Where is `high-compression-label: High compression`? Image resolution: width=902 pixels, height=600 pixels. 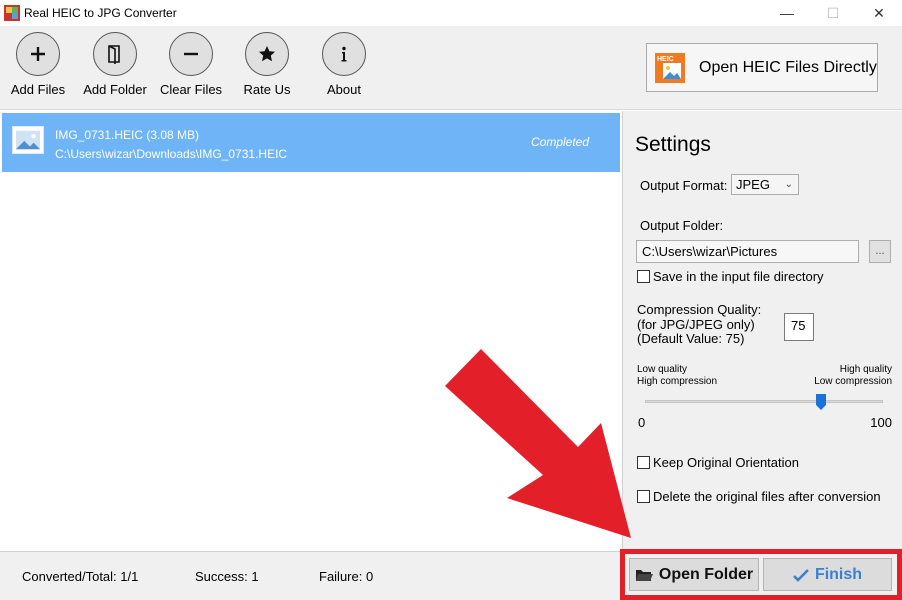 high-compression-label: High compression is located at coordinates (677, 381).